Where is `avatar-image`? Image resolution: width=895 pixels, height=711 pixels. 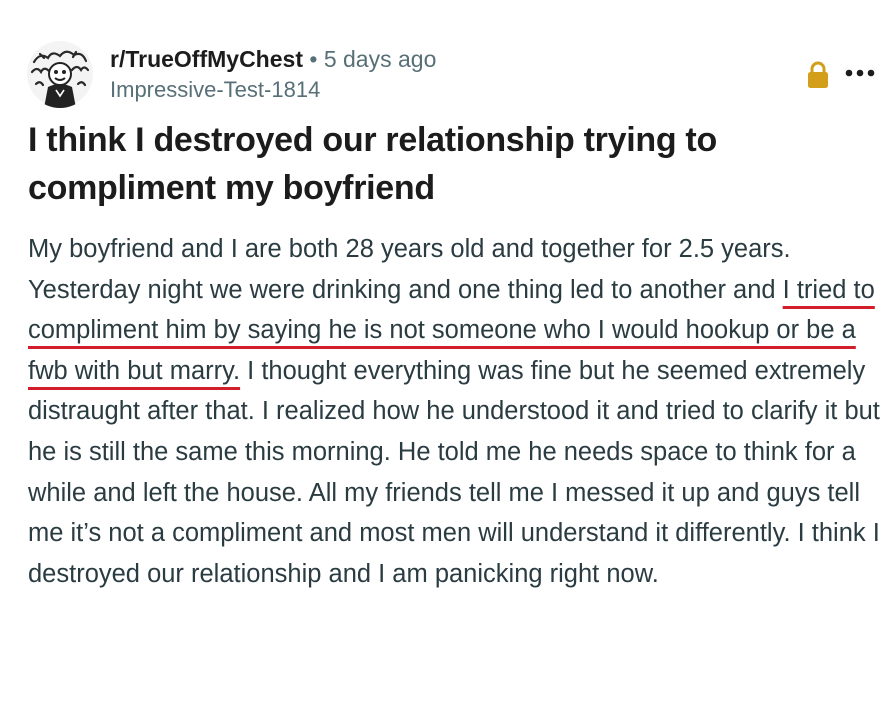 avatar-image is located at coordinates (60, 74).